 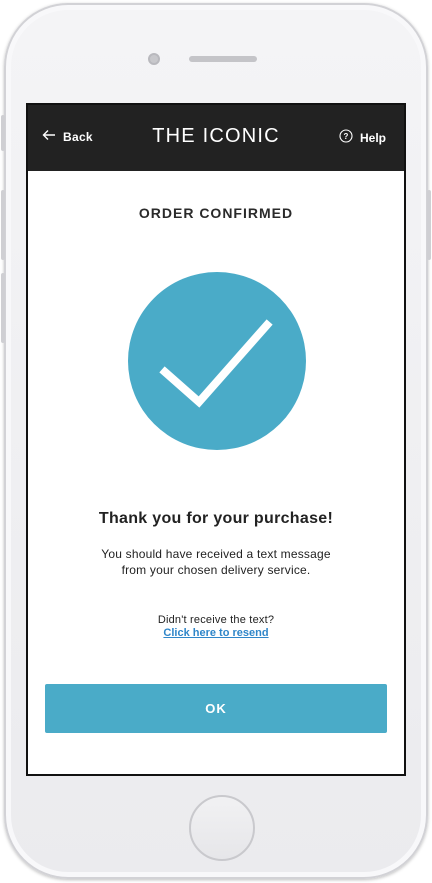 What do you see at coordinates (216, 518) in the screenshot?
I see `thank-you-heading: Thank you for your purchase!` at bounding box center [216, 518].